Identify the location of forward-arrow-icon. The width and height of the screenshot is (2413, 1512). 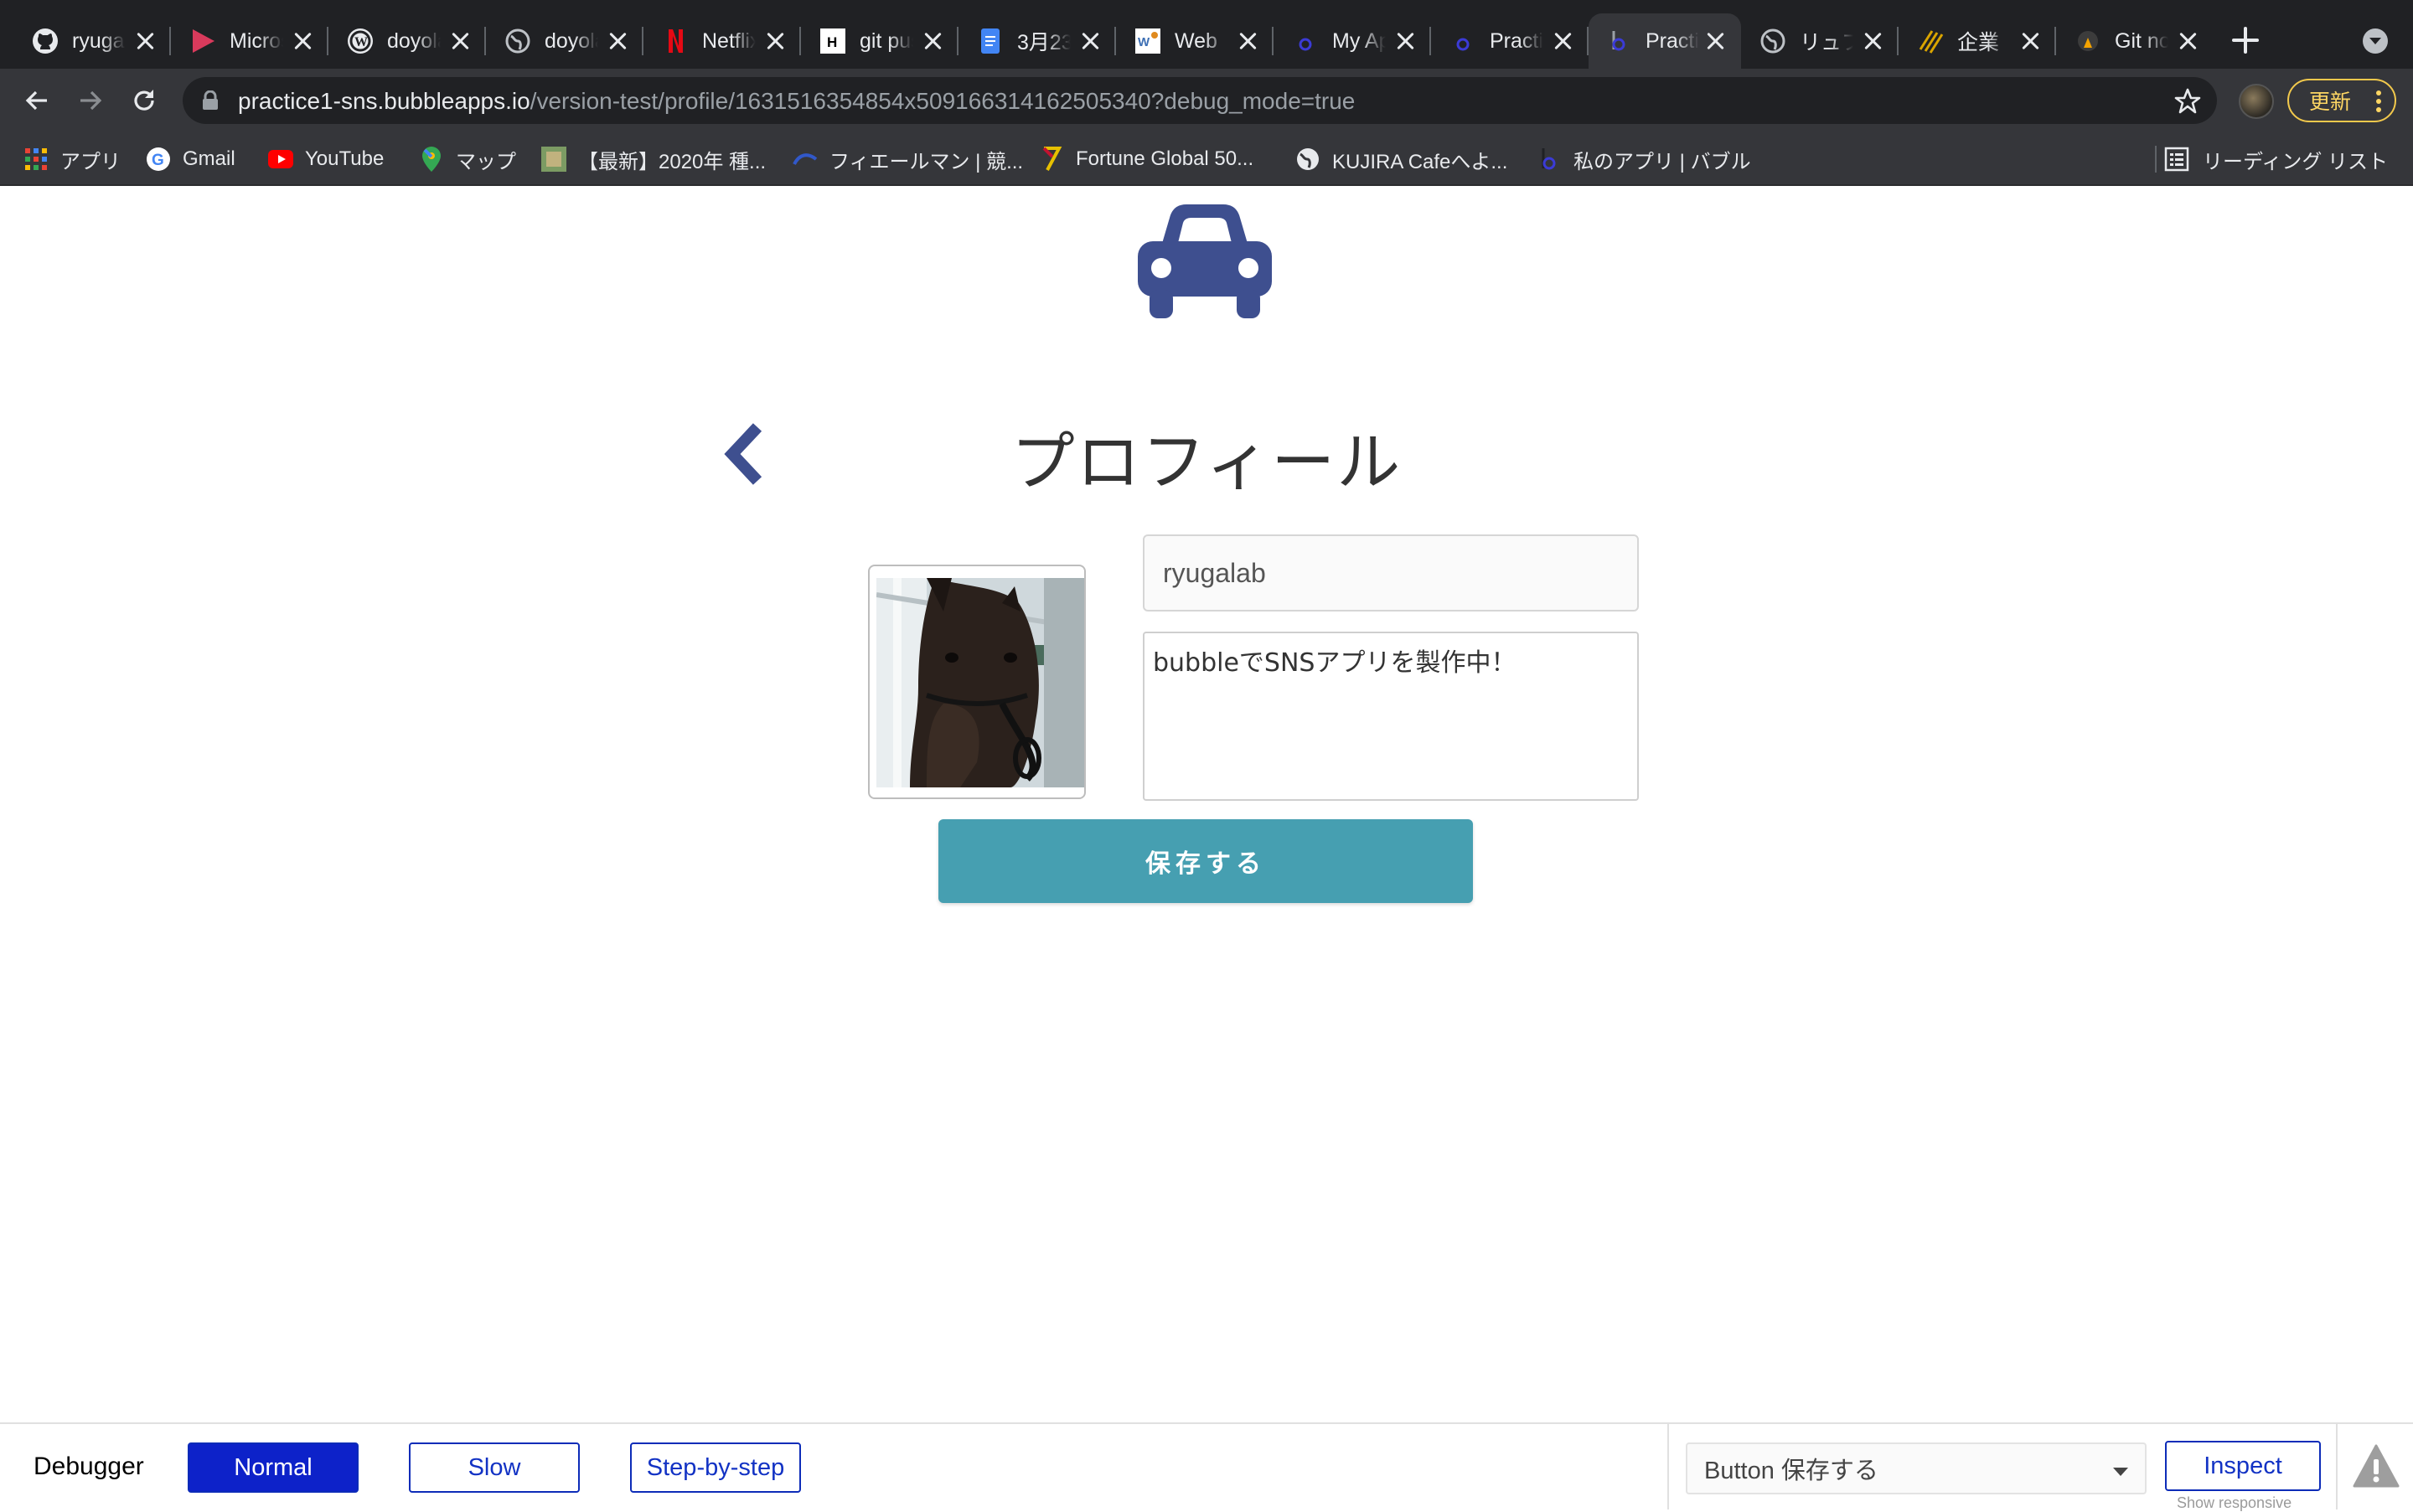
(90, 100).